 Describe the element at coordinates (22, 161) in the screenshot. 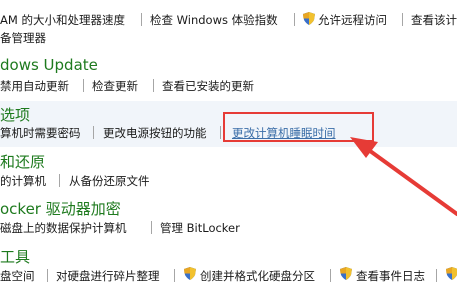

I see `heading-backup-restore: 和还原` at that location.